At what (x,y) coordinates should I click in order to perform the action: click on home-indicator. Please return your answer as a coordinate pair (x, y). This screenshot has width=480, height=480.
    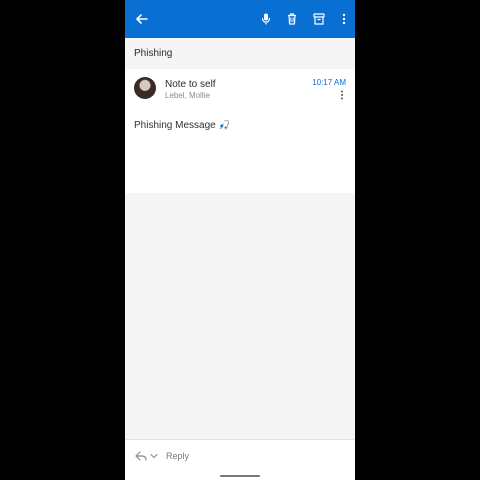
    Looking at the image, I should click on (240, 476).